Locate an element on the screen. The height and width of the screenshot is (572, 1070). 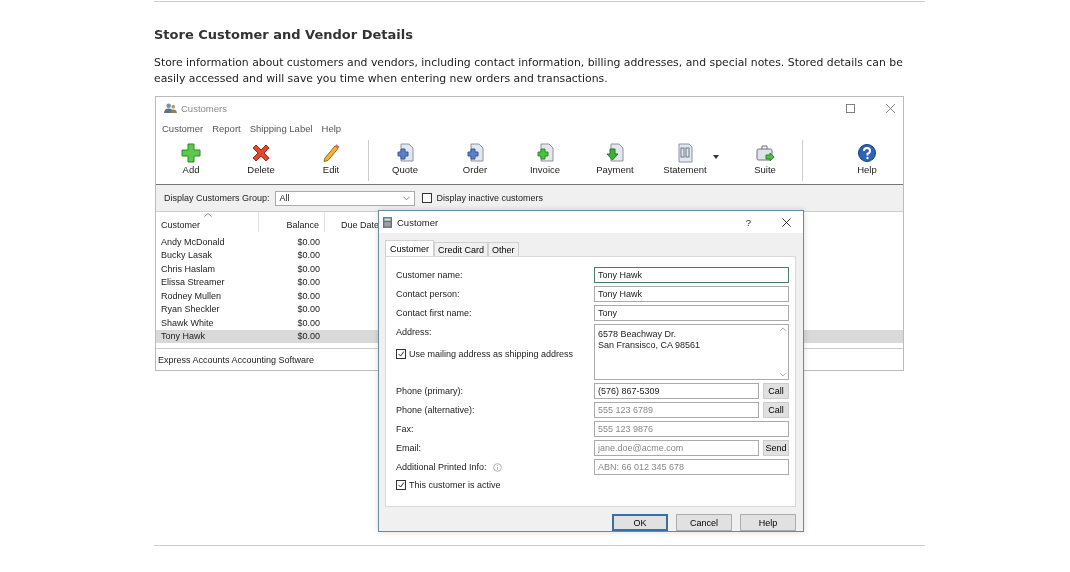
field-label: Phone (primary): is located at coordinates (430, 391).